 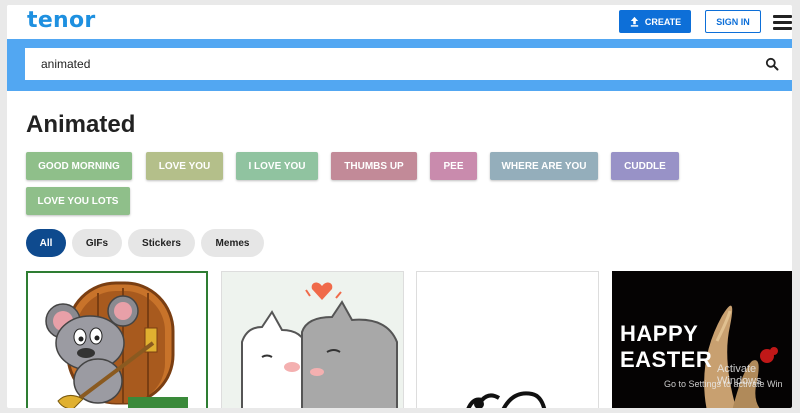 I want to click on search-input: animated, so click(x=408, y=64).